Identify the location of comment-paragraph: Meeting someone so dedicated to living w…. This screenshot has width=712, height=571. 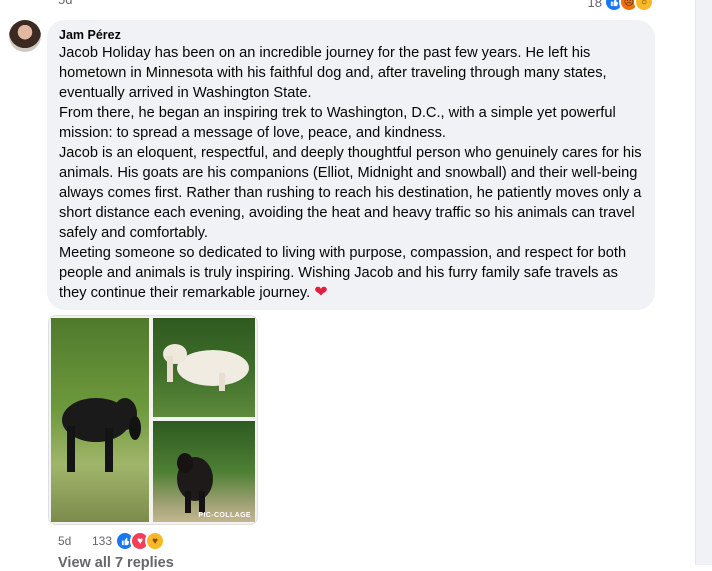
(351, 273).